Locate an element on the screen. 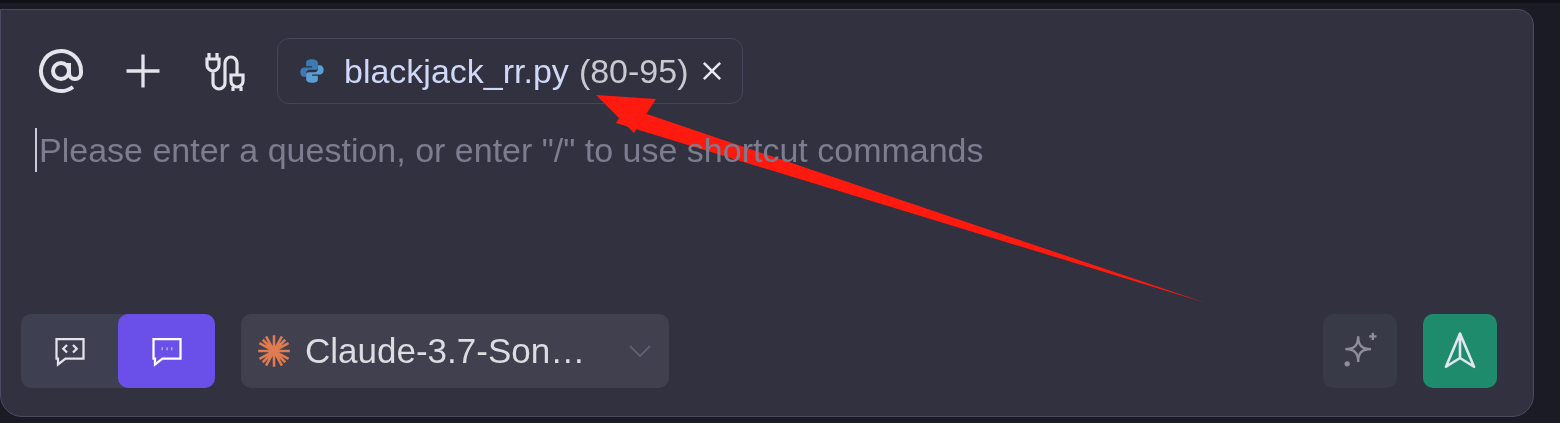  file-name: blackjack_rr.py is located at coordinates (456, 71).